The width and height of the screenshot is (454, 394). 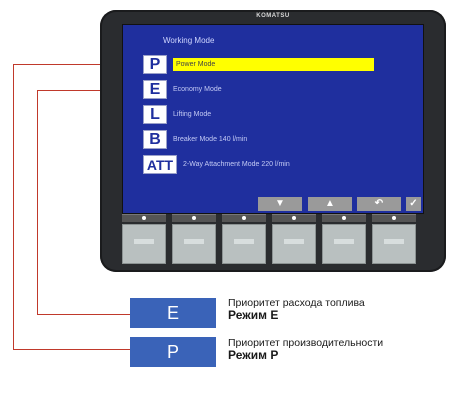 What do you see at coordinates (37, 202) in the screenshot?
I see `leader-line-economy-vertical` at bounding box center [37, 202].